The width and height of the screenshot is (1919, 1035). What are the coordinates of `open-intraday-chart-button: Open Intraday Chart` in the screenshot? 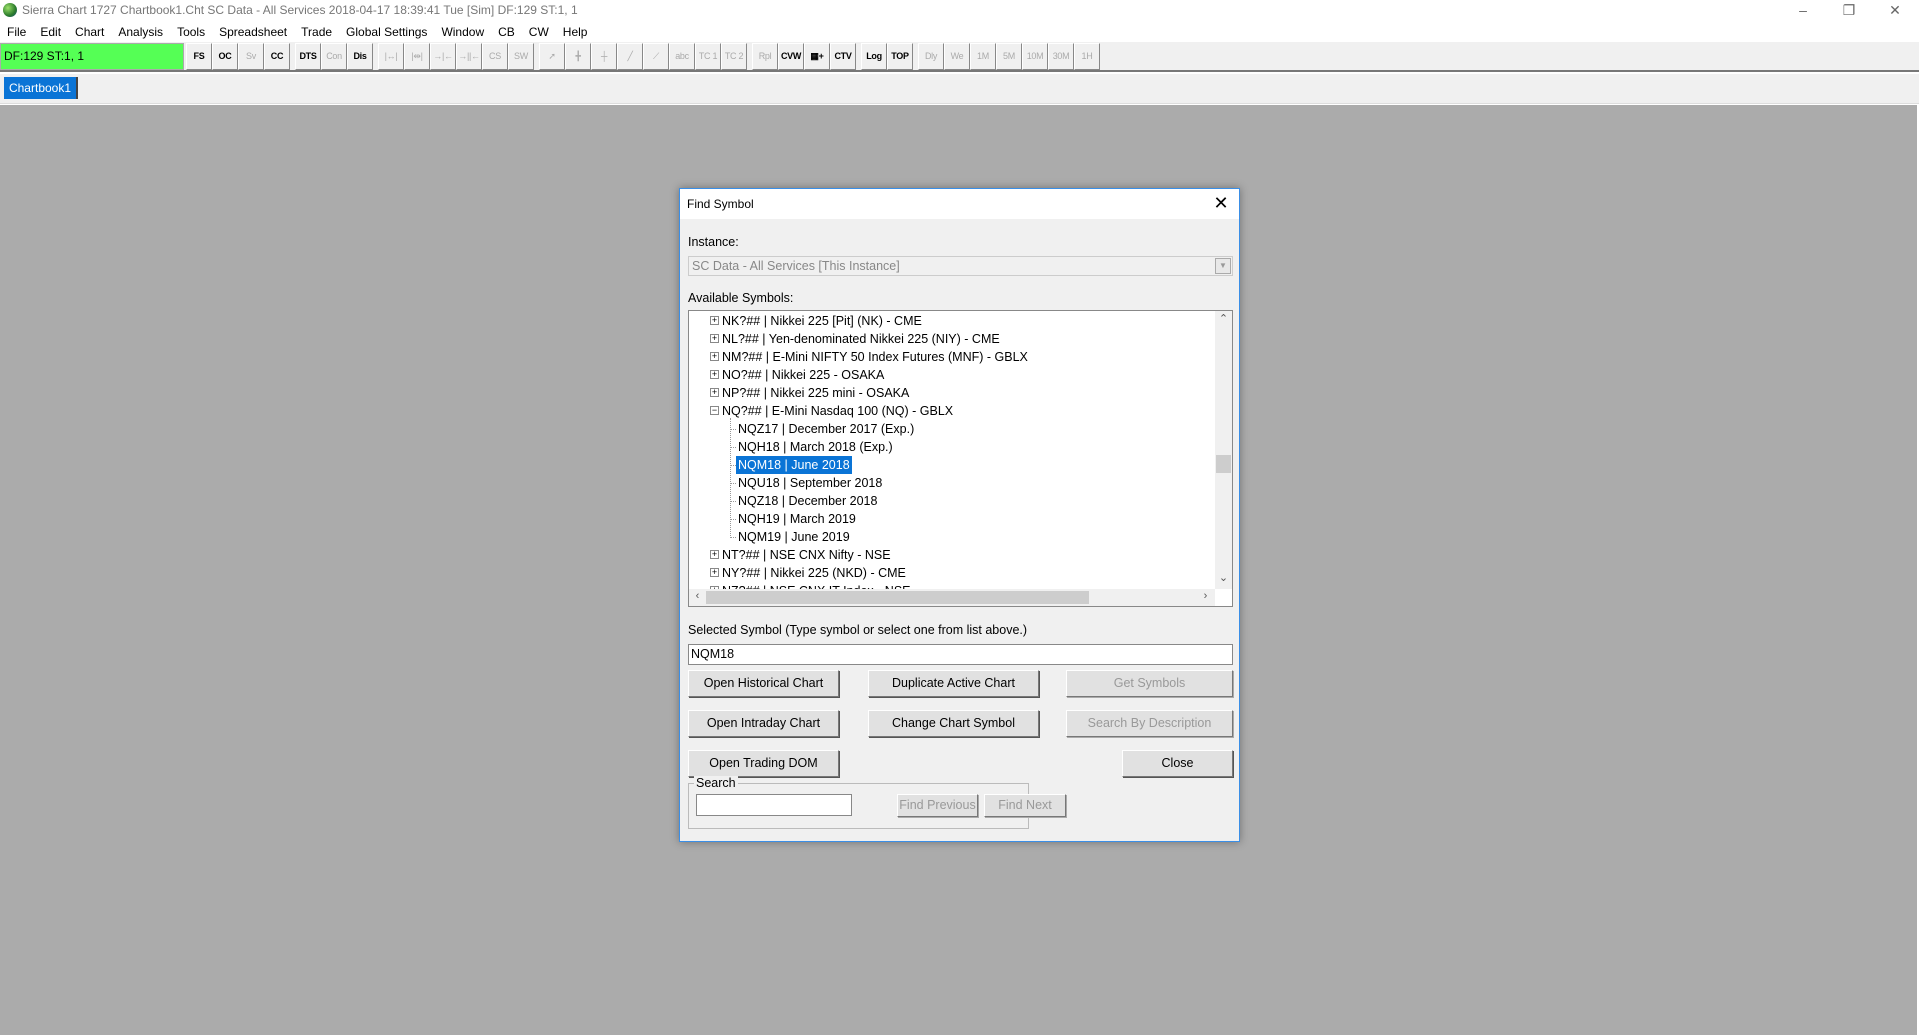 It's located at (763, 723).